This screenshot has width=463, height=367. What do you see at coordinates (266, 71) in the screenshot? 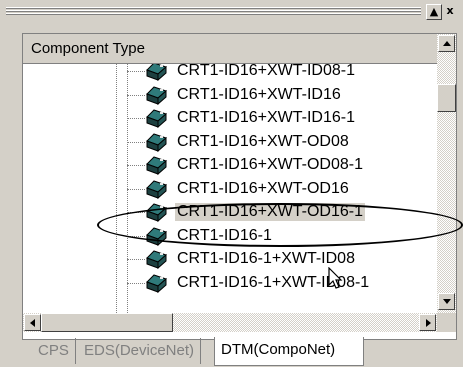
I see `tree-item-label: CRT1-ID16+XWT-ID08-1` at bounding box center [266, 71].